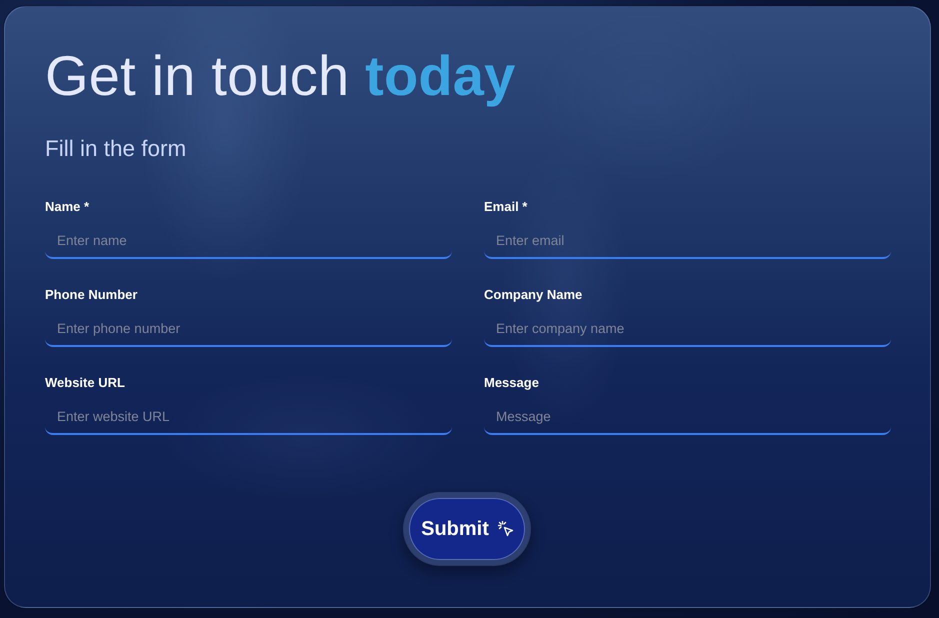  What do you see at coordinates (687, 417) in the screenshot?
I see `input-field: Message` at bounding box center [687, 417].